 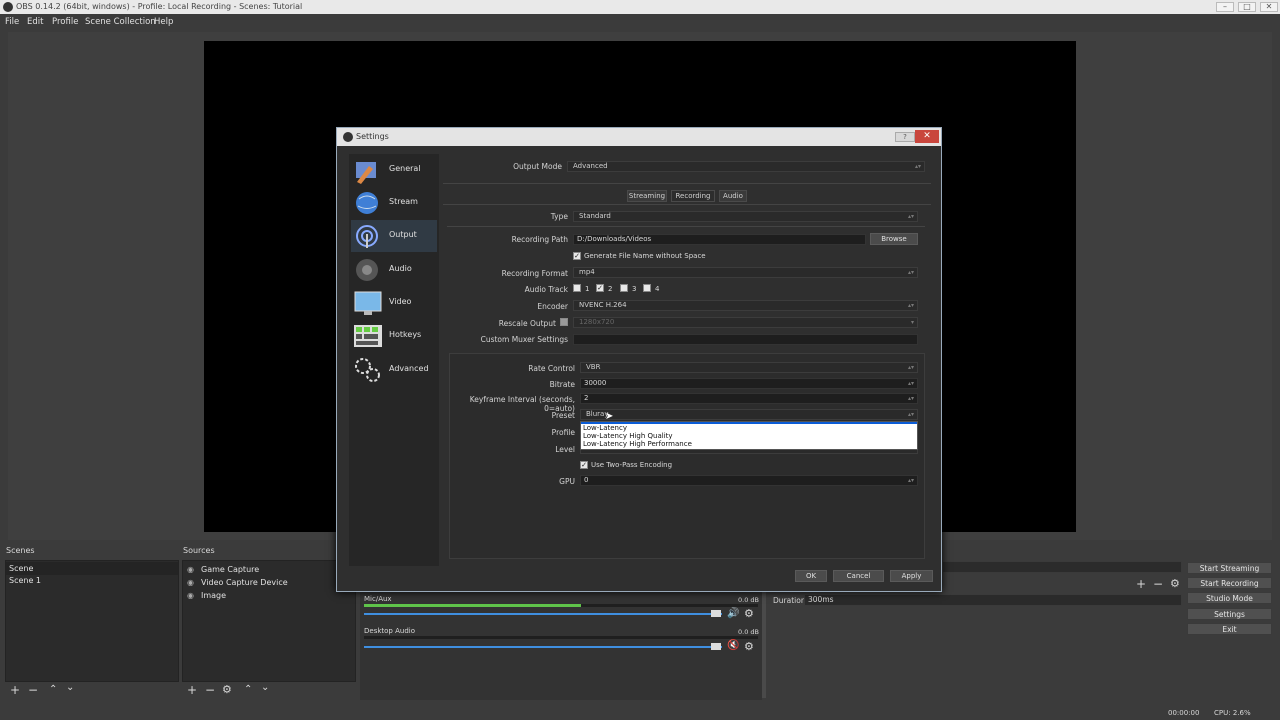 I want to click on speaker-icon: 🔊, so click(x=733, y=613).